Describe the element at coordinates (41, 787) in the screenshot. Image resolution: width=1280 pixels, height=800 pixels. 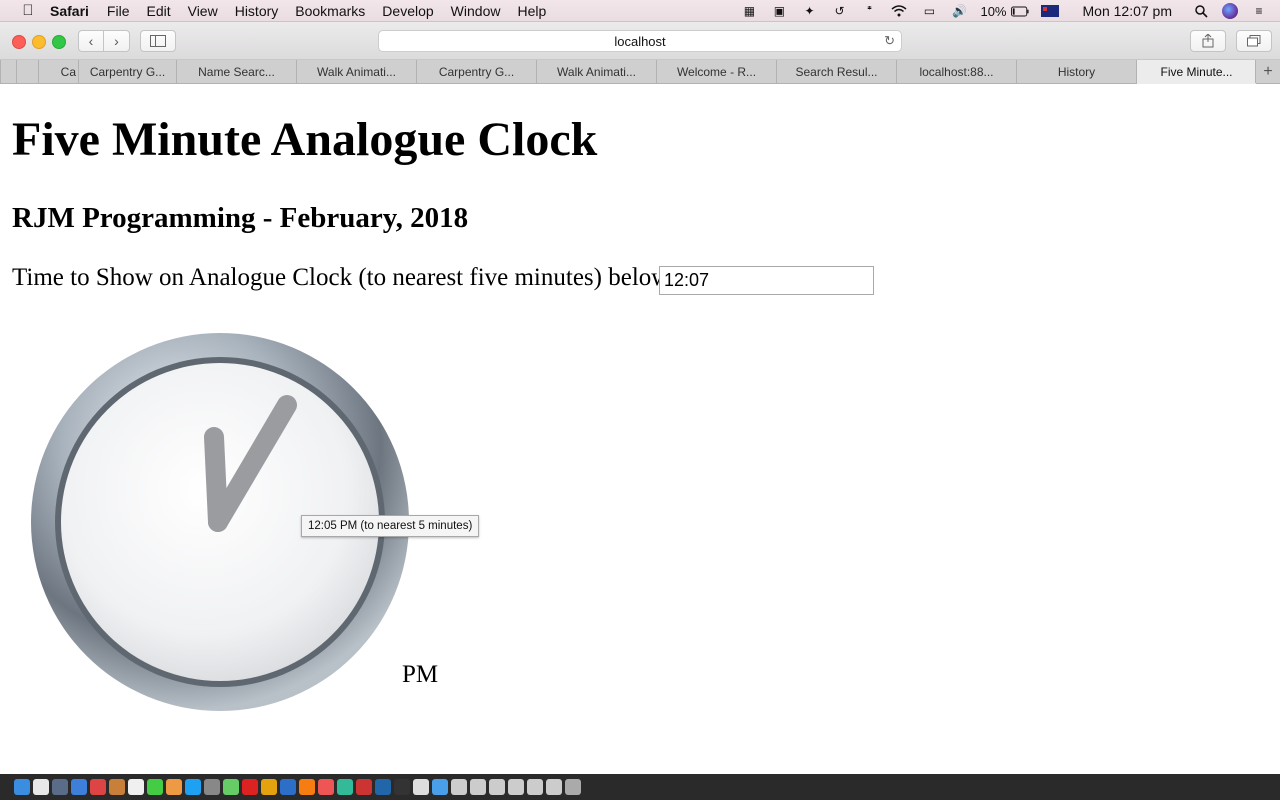
I see `document-icon` at that location.